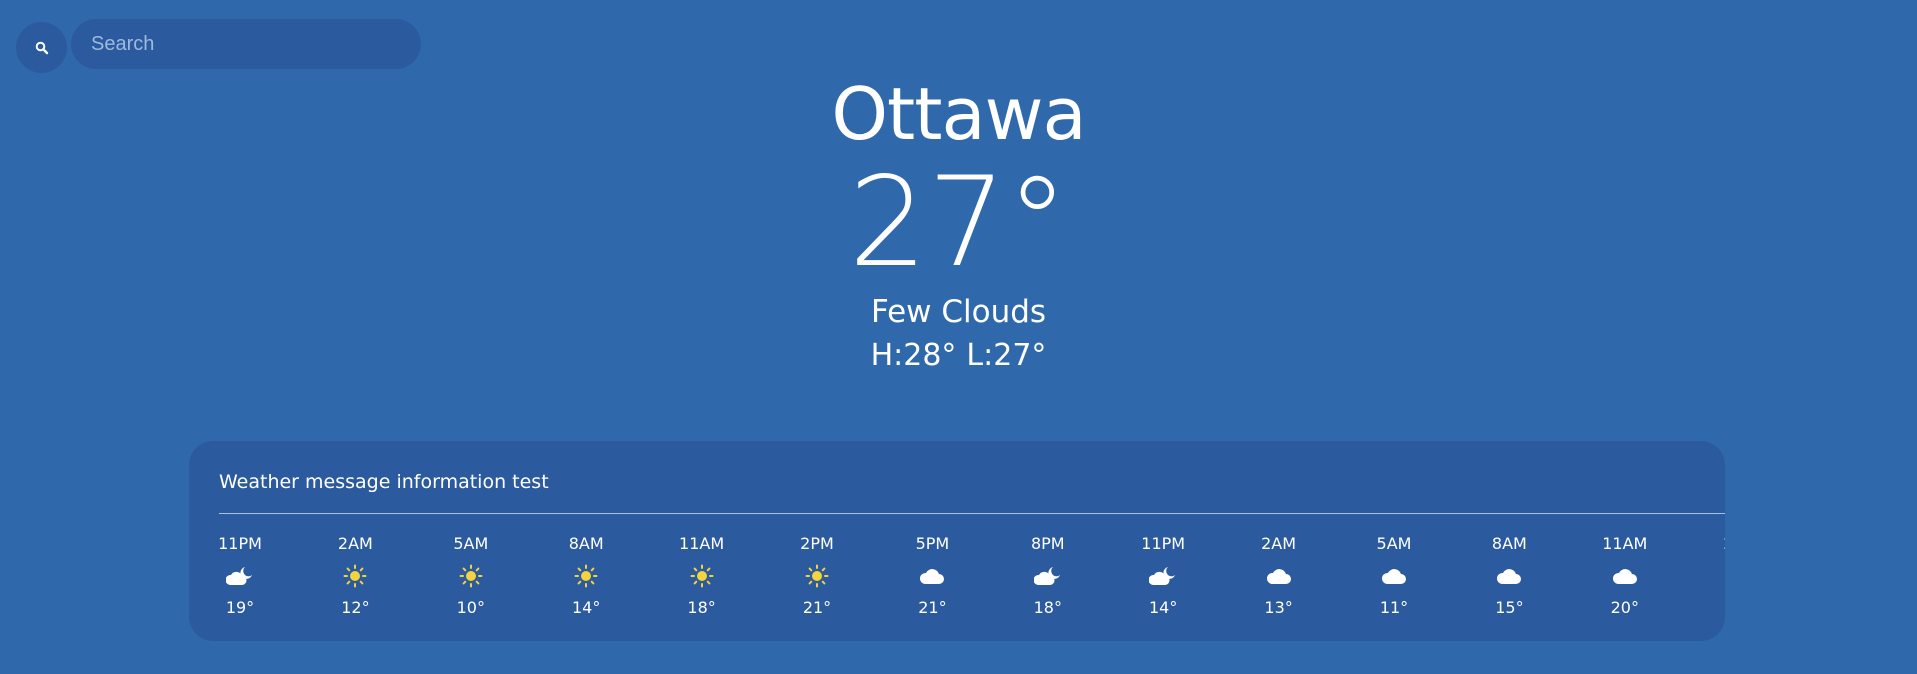  I want to click on hourly-forecast-item: 2AM 12°, so click(355, 576).